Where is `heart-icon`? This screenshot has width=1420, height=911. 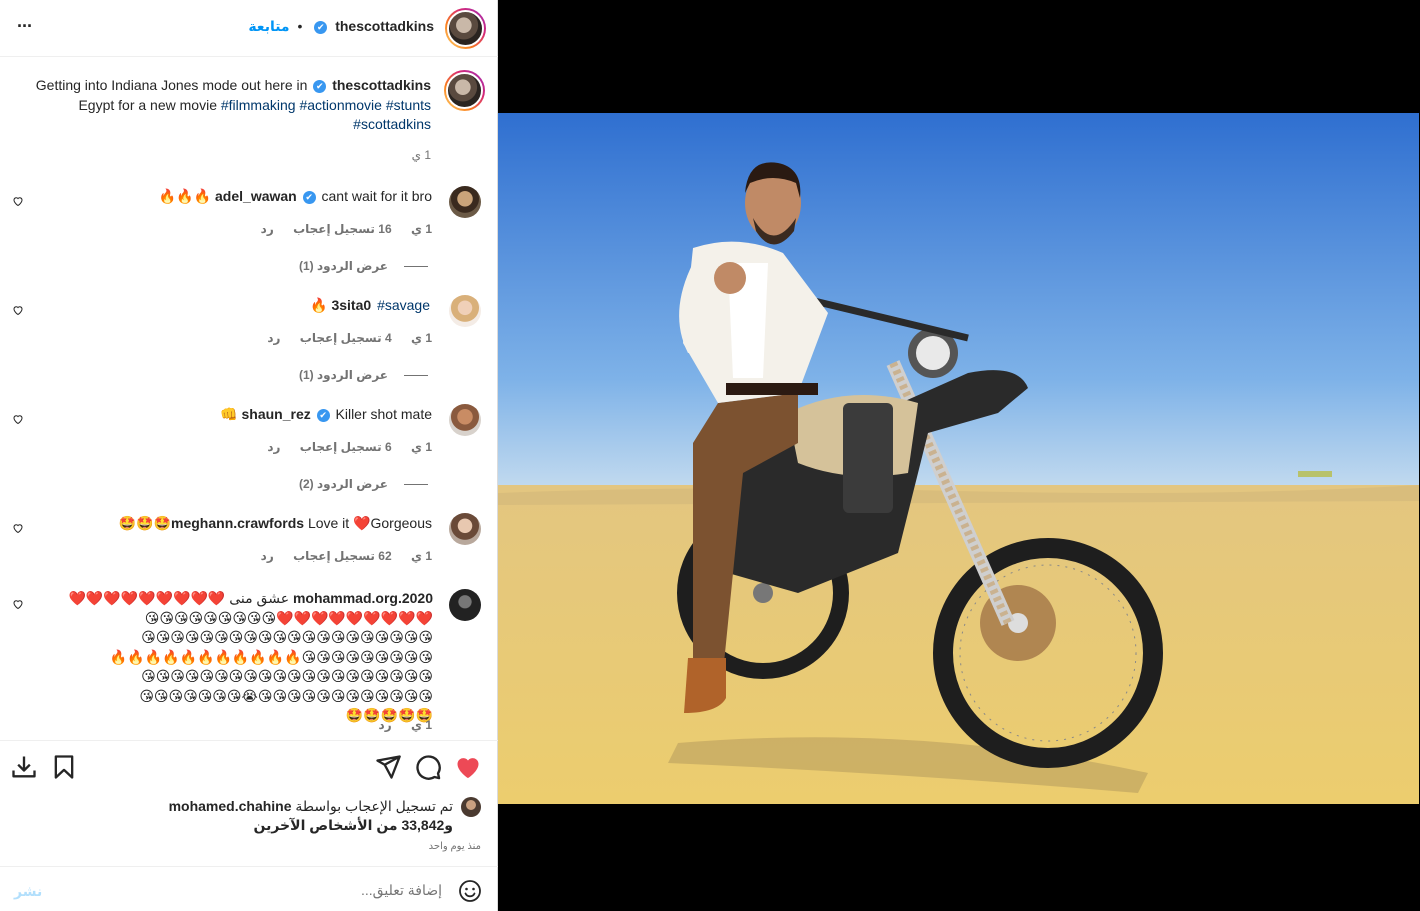
heart-icon is located at coordinates (468, 767).